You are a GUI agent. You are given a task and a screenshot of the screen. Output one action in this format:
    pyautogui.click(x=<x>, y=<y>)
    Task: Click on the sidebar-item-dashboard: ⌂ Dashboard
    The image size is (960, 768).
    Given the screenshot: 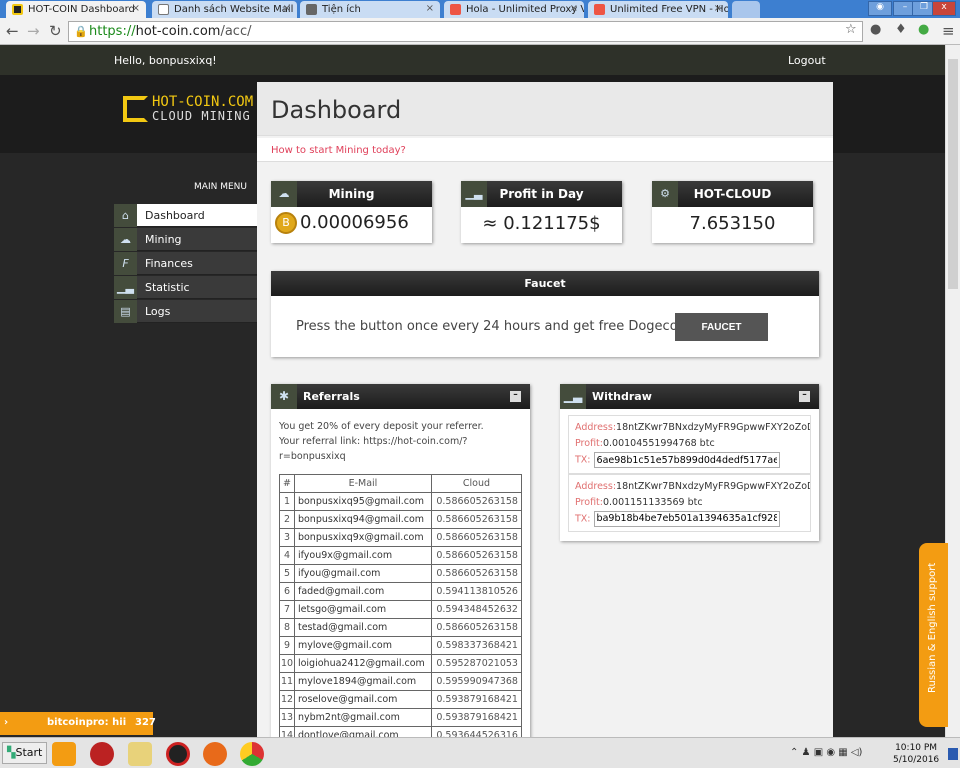 What is the action you would take?
    pyautogui.click(x=185, y=215)
    